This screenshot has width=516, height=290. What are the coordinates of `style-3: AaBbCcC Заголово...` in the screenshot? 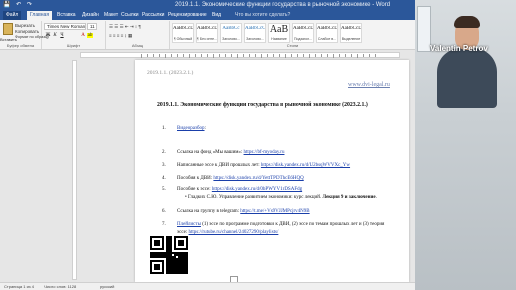 It's located at (255, 33).